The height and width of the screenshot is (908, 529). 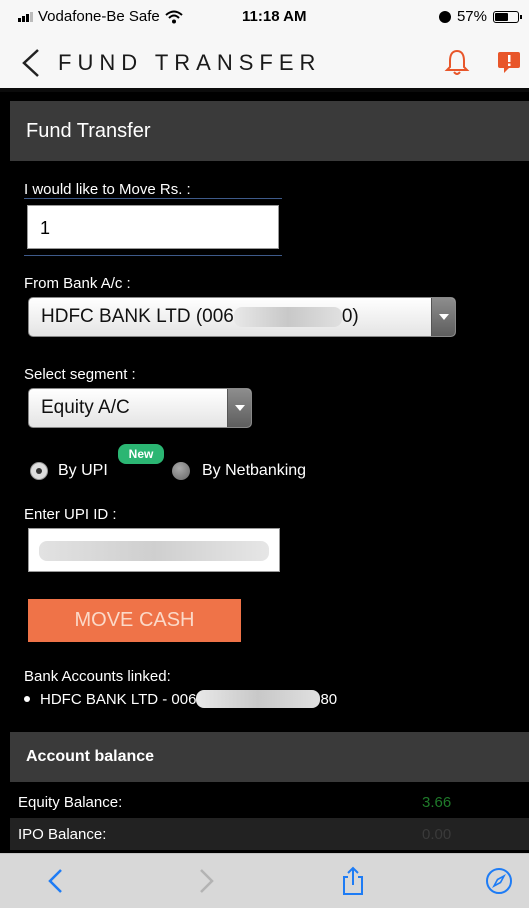 I want to click on wifi-icon, so click(x=174, y=16).